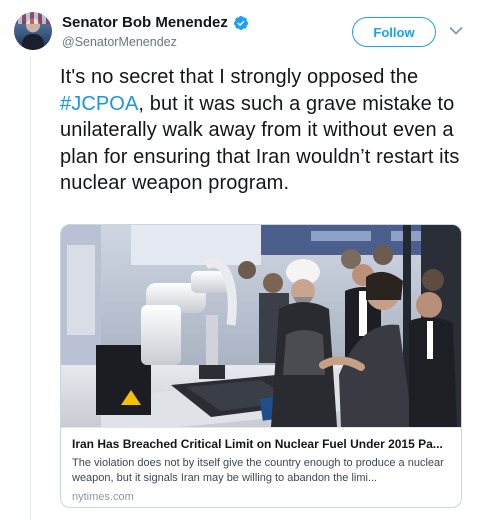 This screenshot has width=484, height=520. I want to click on author-name: Senator Bob Menendez, so click(145, 22).